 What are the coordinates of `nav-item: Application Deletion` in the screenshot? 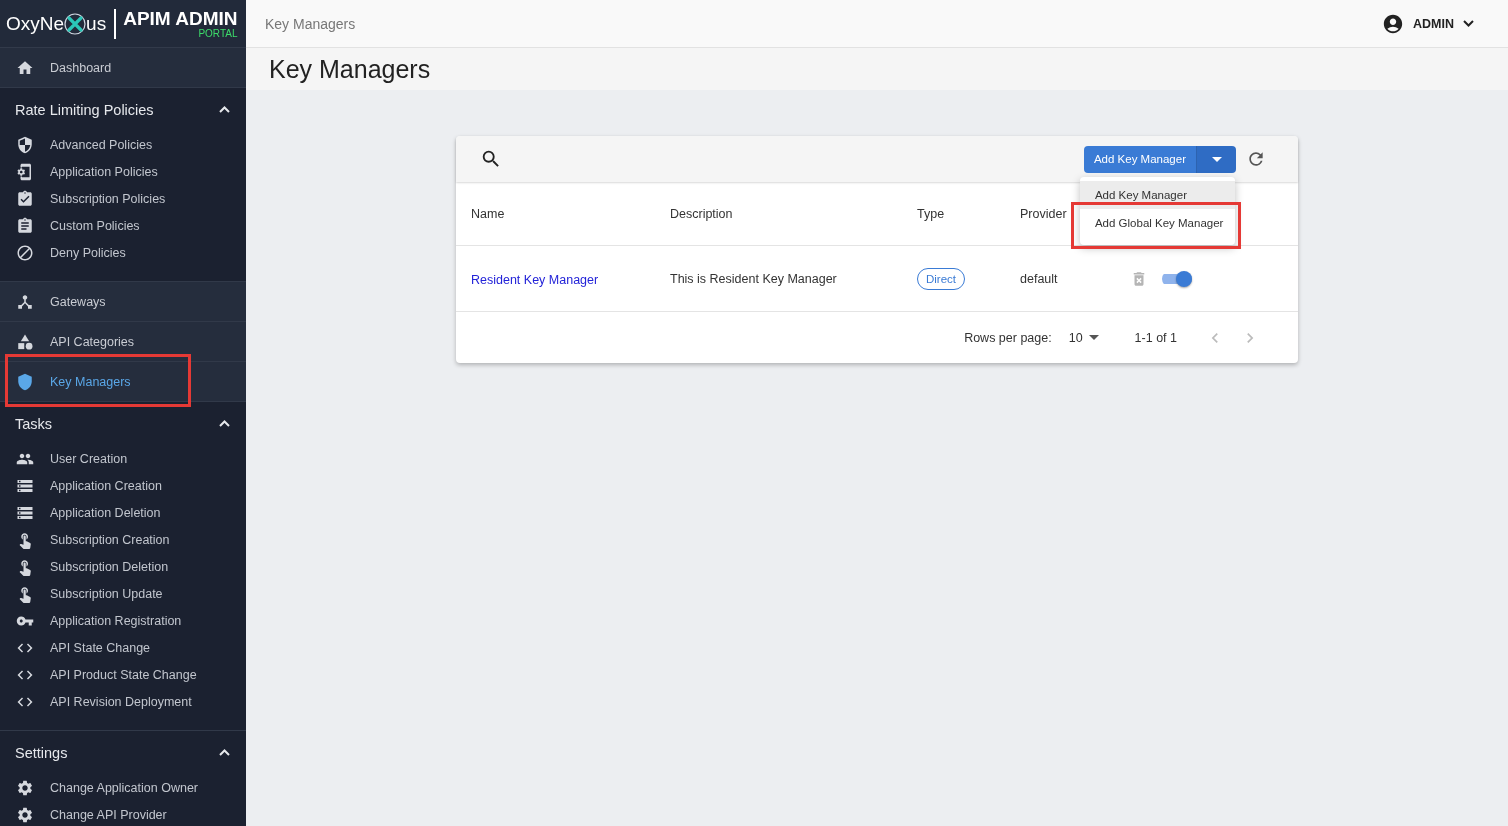 It's located at (123, 512).